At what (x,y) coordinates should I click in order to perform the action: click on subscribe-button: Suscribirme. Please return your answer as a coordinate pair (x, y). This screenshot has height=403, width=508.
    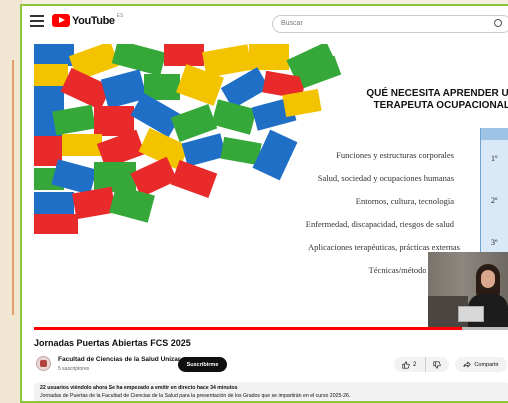
    Looking at the image, I should click on (202, 364).